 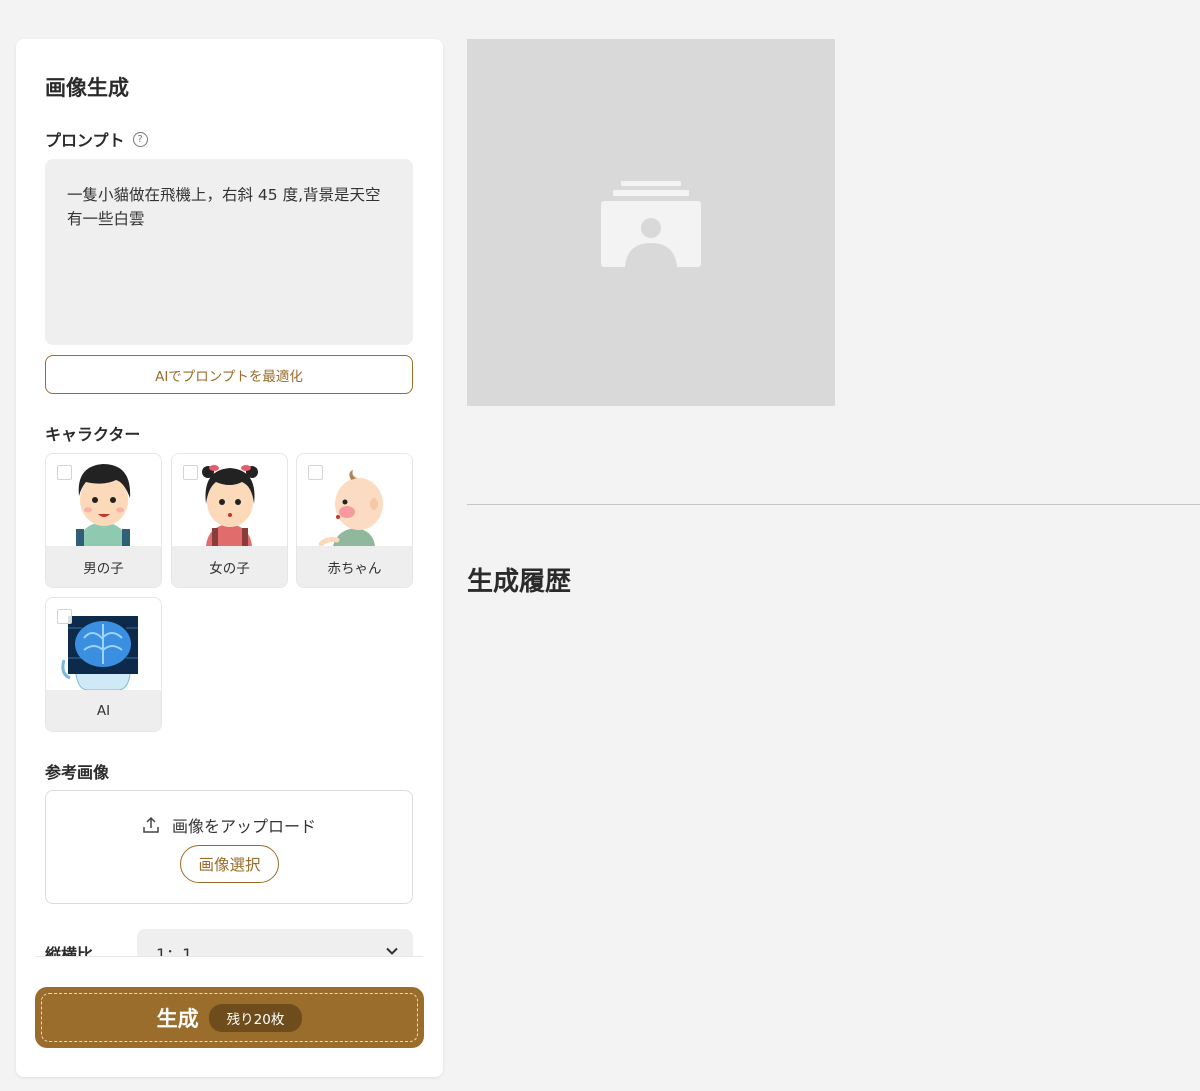 I want to click on select-image-button: 画像選択, so click(x=229, y=864).